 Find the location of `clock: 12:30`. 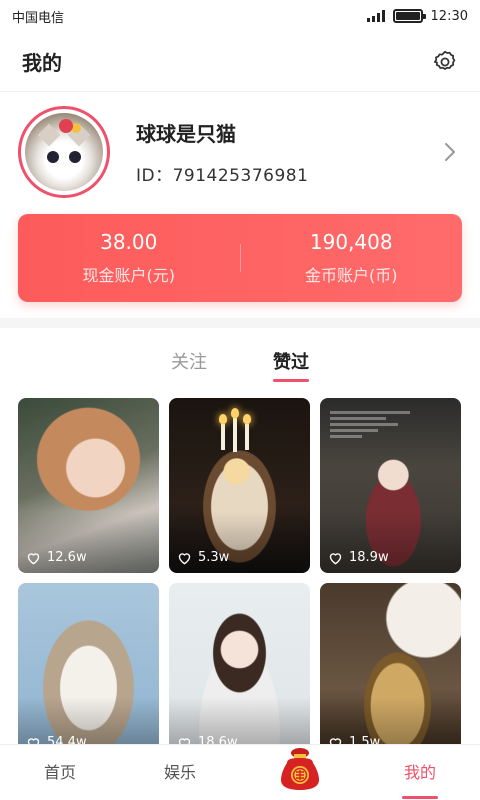

clock: 12:30 is located at coordinates (449, 16).